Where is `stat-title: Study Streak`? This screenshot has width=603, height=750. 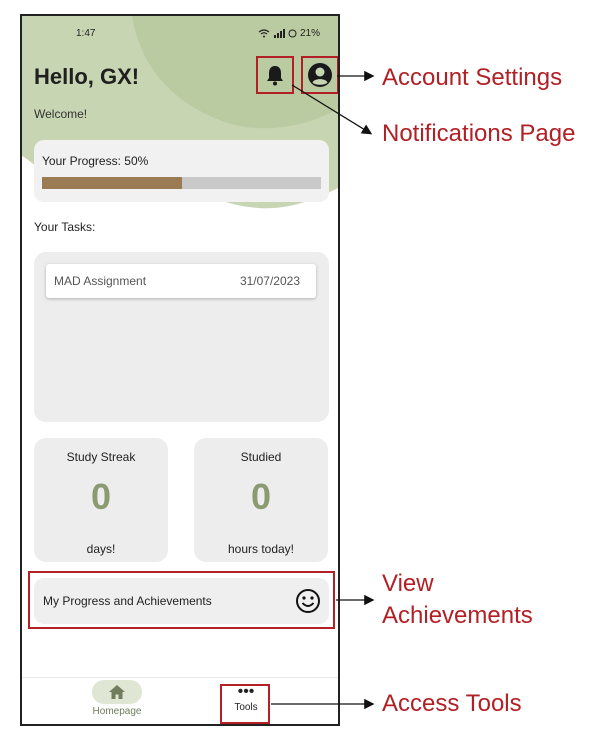 stat-title: Study Streak is located at coordinates (101, 457).